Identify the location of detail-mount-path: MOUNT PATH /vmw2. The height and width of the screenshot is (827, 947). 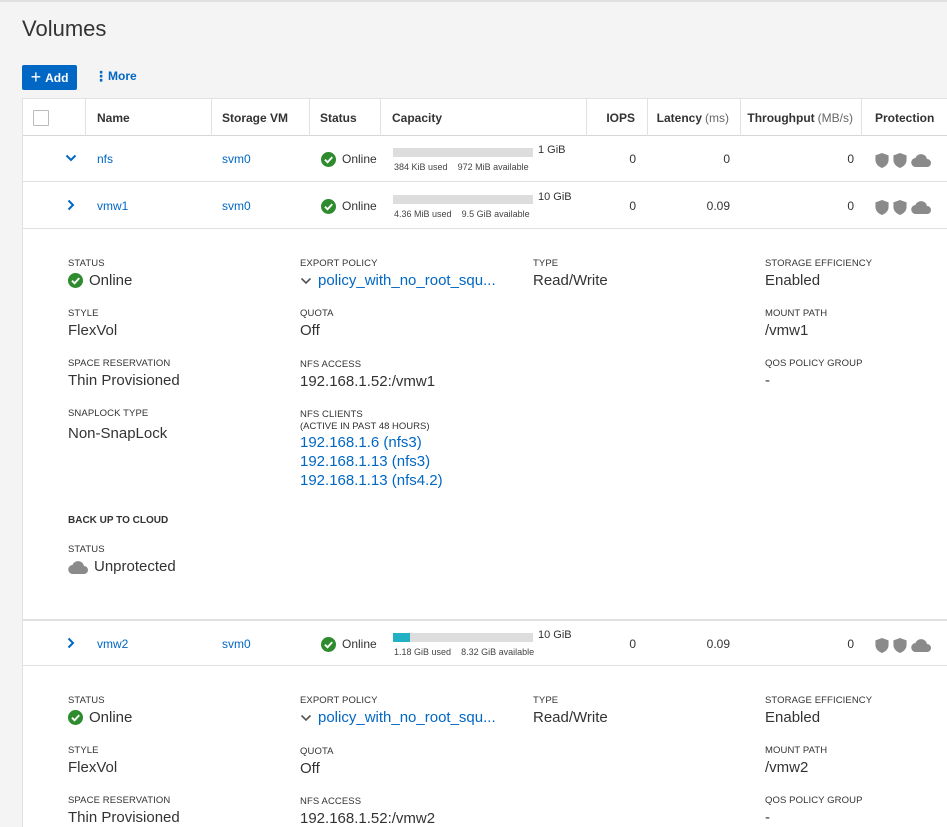
(796, 760).